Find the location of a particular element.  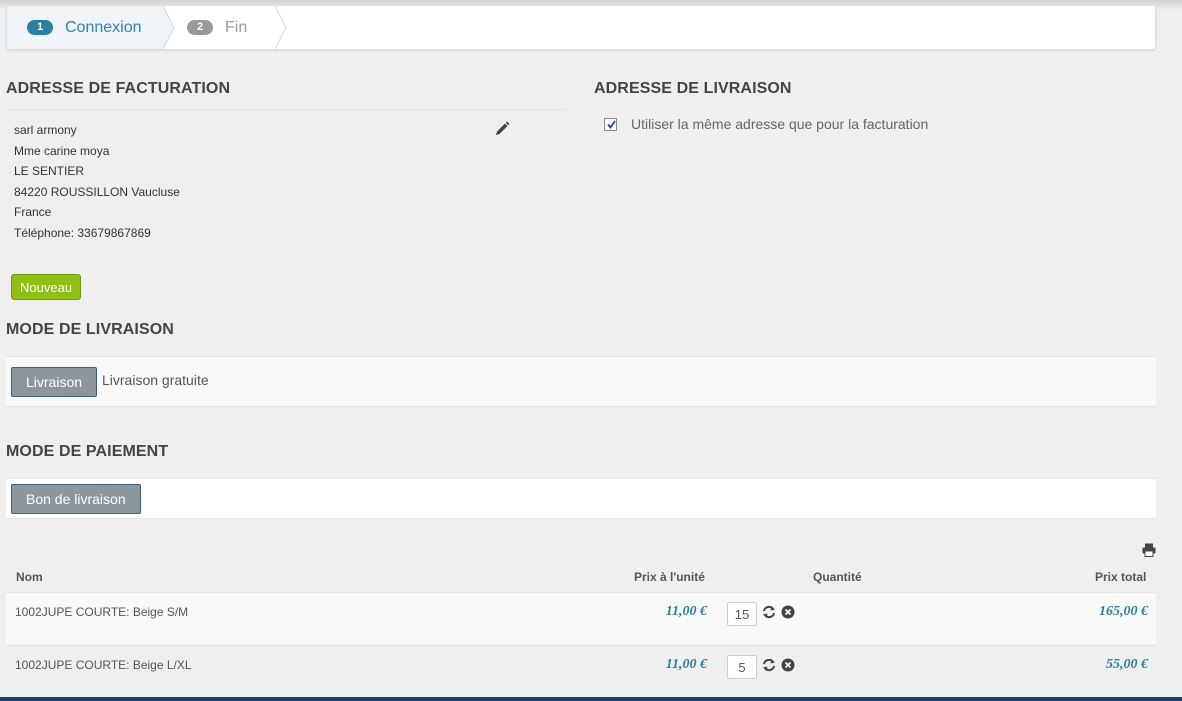

product-name: 1002JUPE COURTE: Beige L/XL is located at coordinates (103, 665).